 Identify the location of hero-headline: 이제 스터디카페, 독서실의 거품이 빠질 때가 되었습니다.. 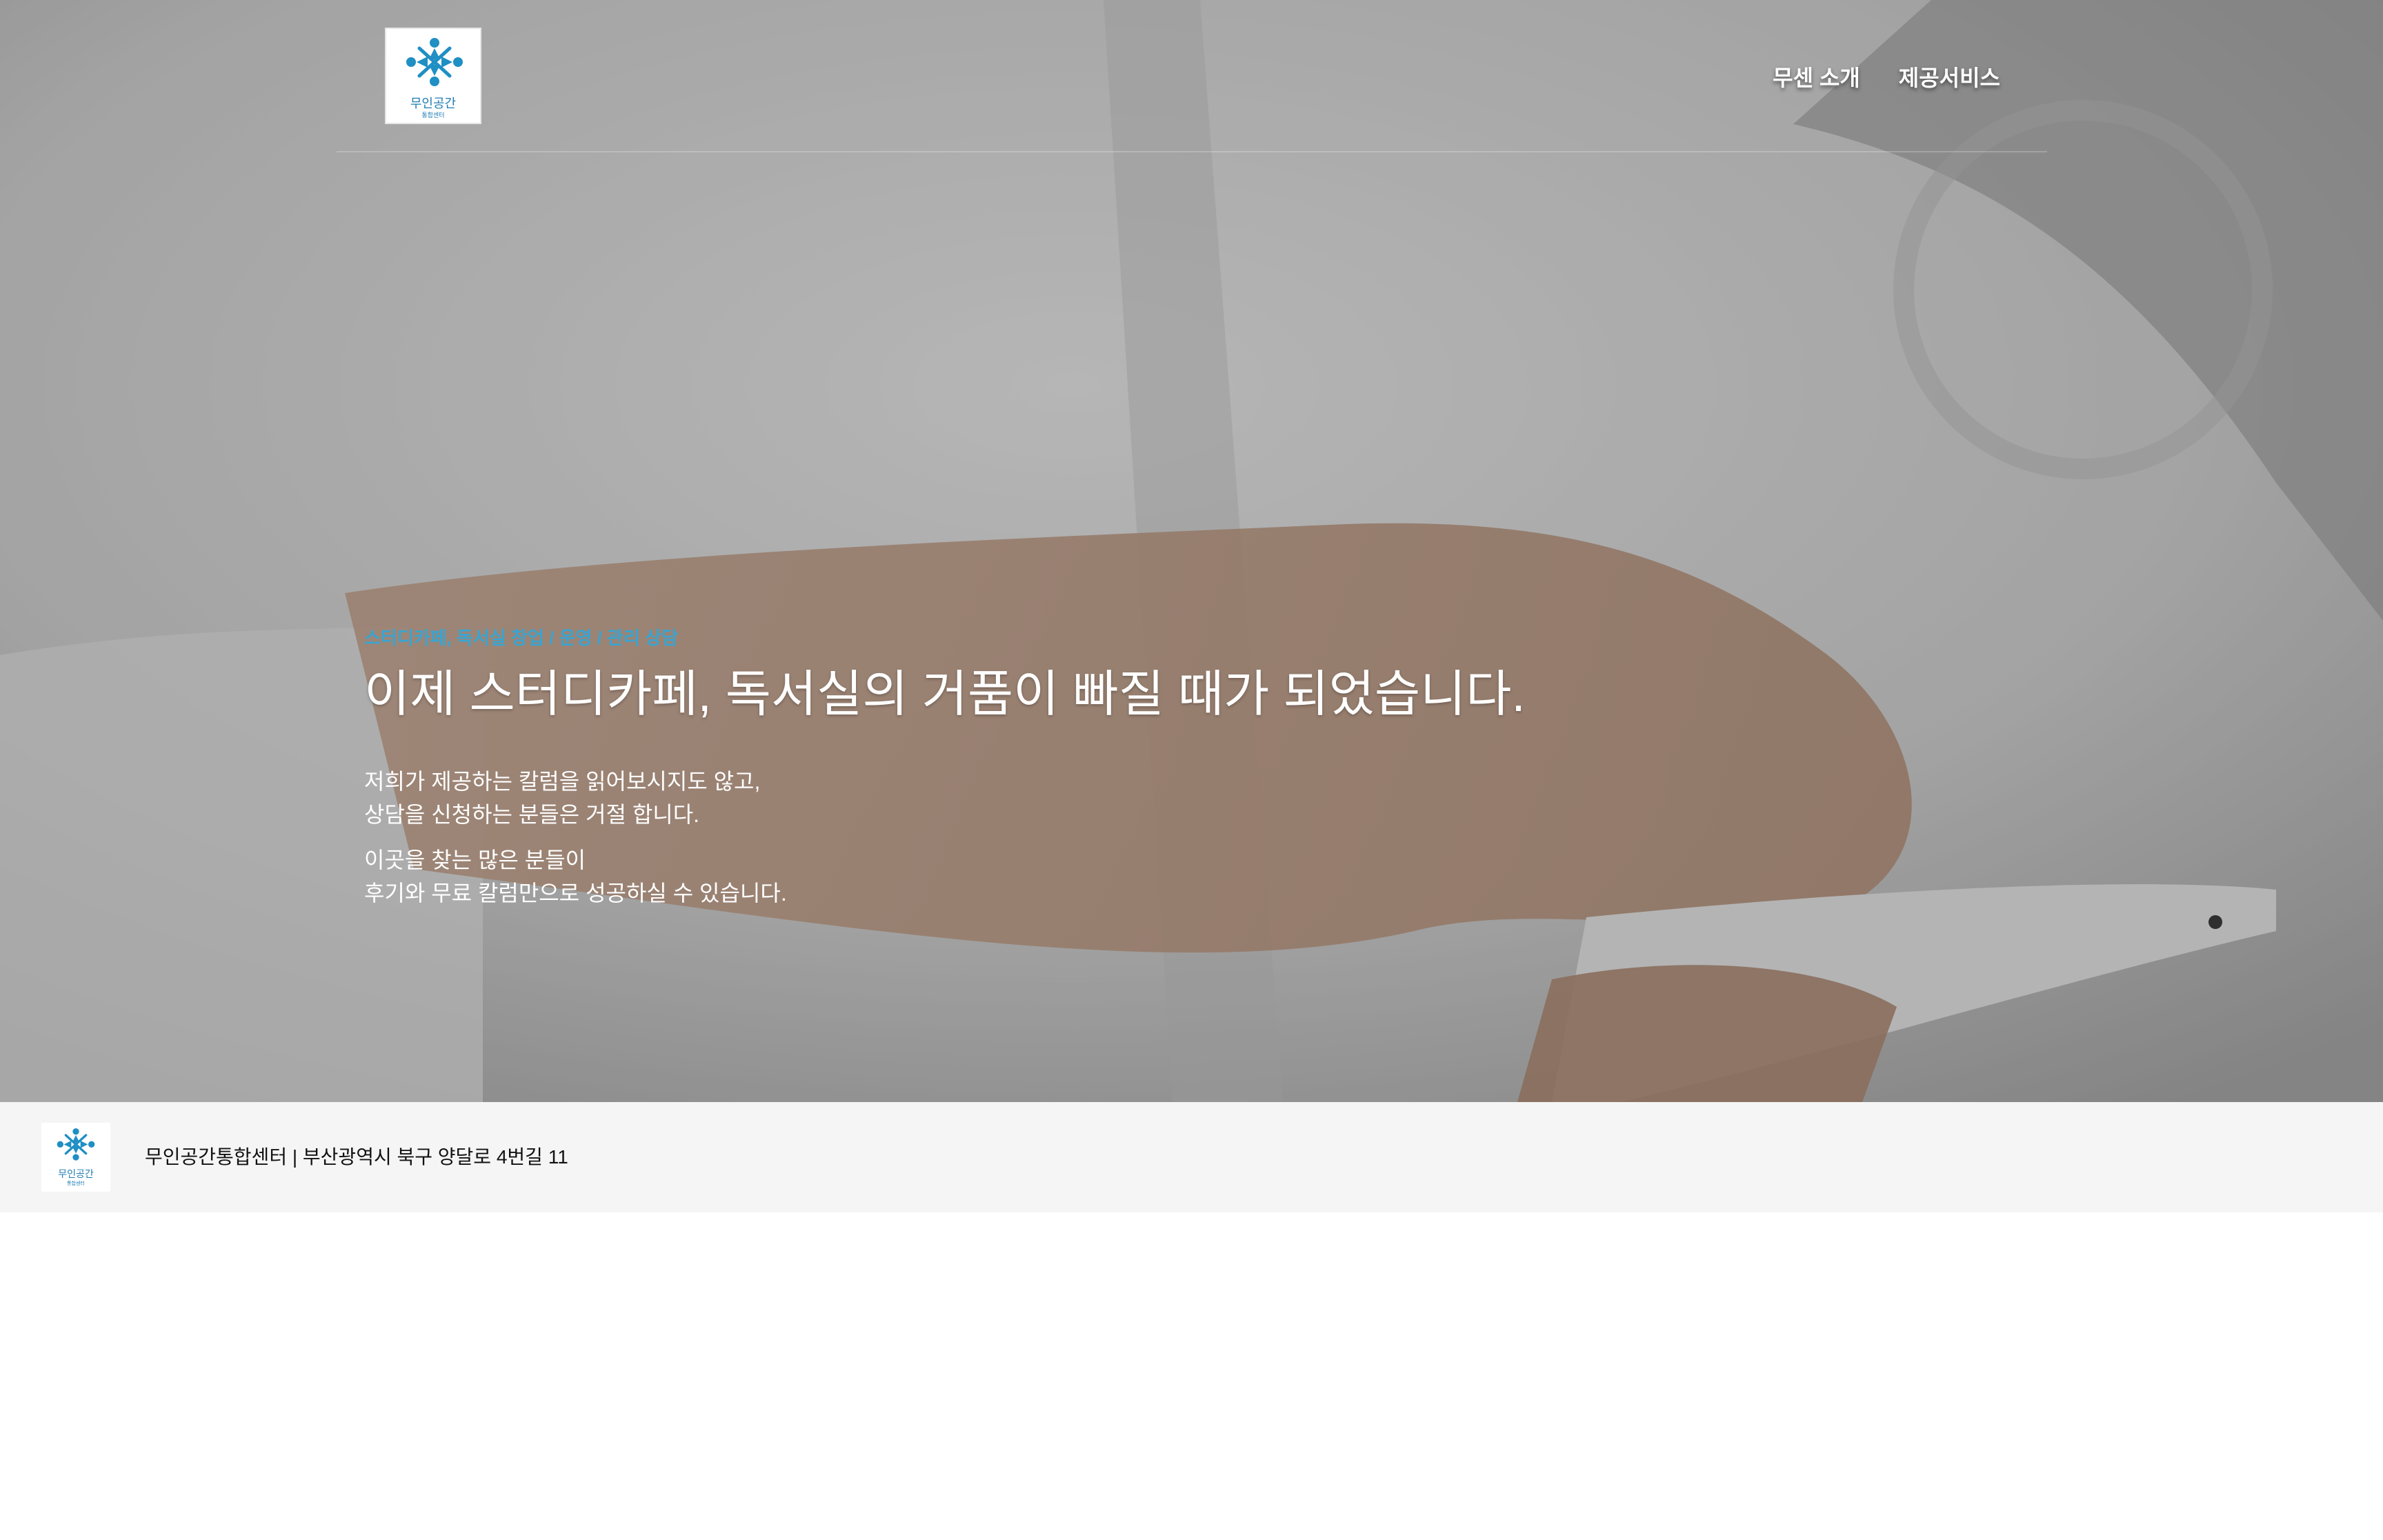
(945, 694).